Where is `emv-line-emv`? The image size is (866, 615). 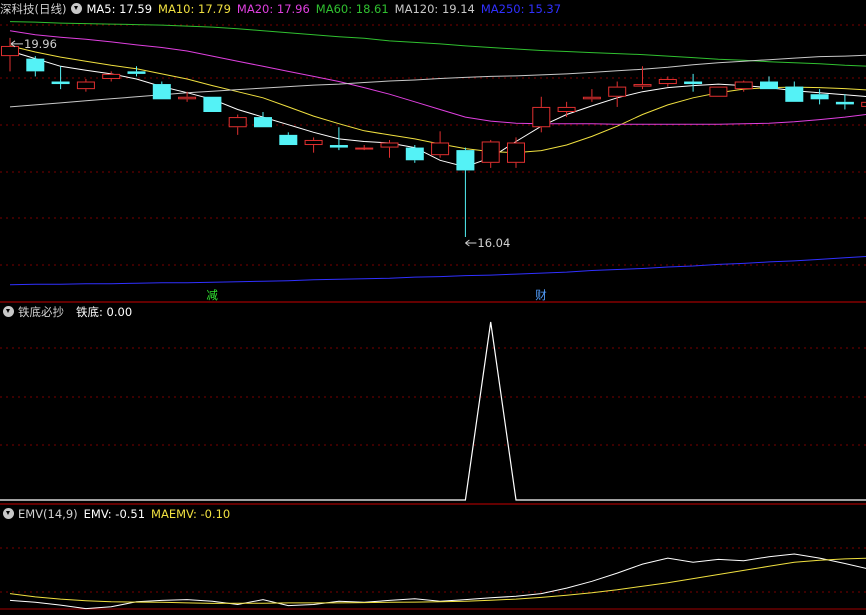 emv-line-emv is located at coordinates (437, 581).